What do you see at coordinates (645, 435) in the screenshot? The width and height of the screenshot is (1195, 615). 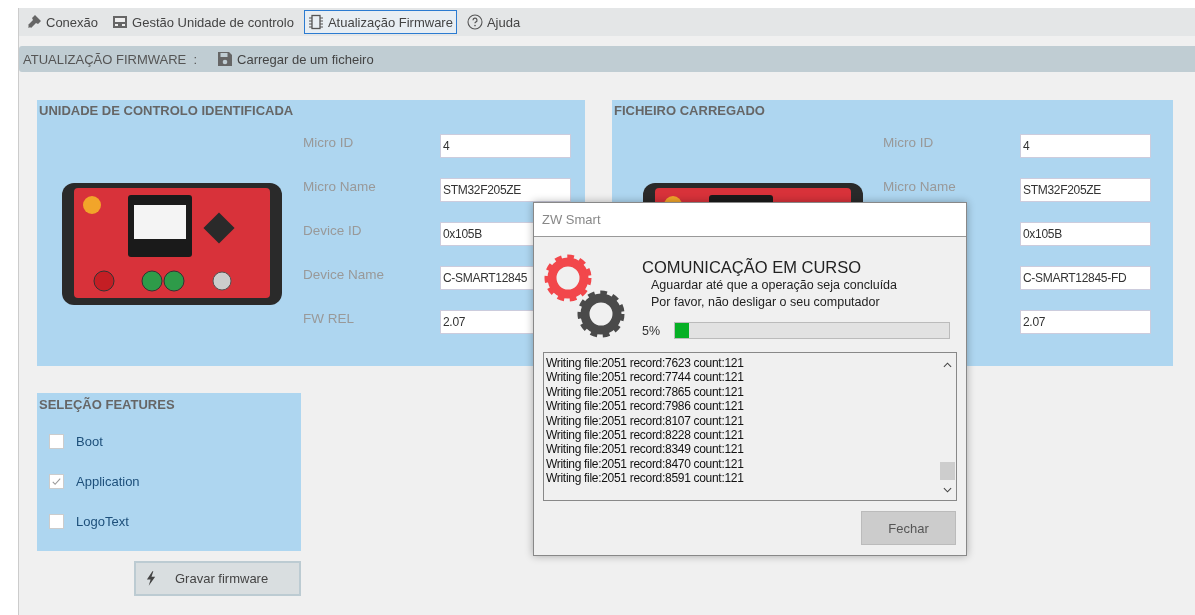 I see `log-line: Writing file:2051 record:8228 count:121` at bounding box center [645, 435].